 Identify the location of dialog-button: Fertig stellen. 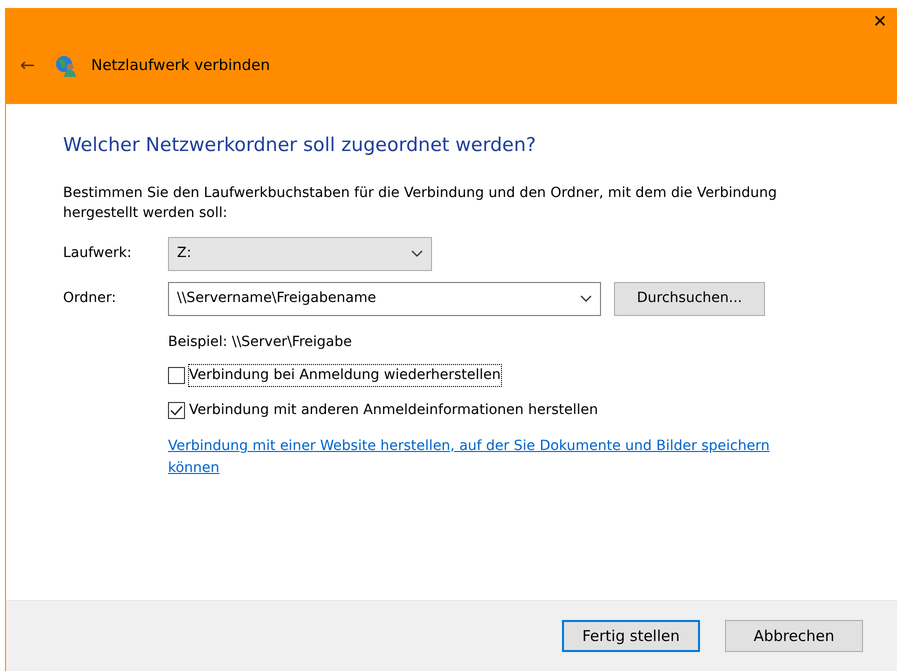
(631, 636).